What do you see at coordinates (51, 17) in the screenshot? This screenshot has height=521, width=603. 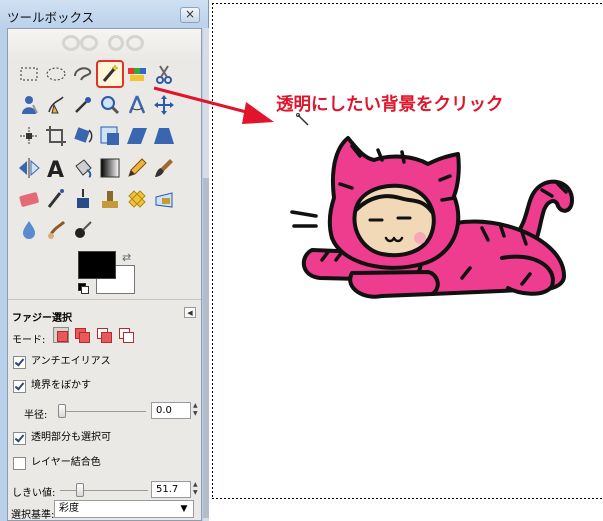 I see `toolbox-title: ツールボックス` at bounding box center [51, 17].